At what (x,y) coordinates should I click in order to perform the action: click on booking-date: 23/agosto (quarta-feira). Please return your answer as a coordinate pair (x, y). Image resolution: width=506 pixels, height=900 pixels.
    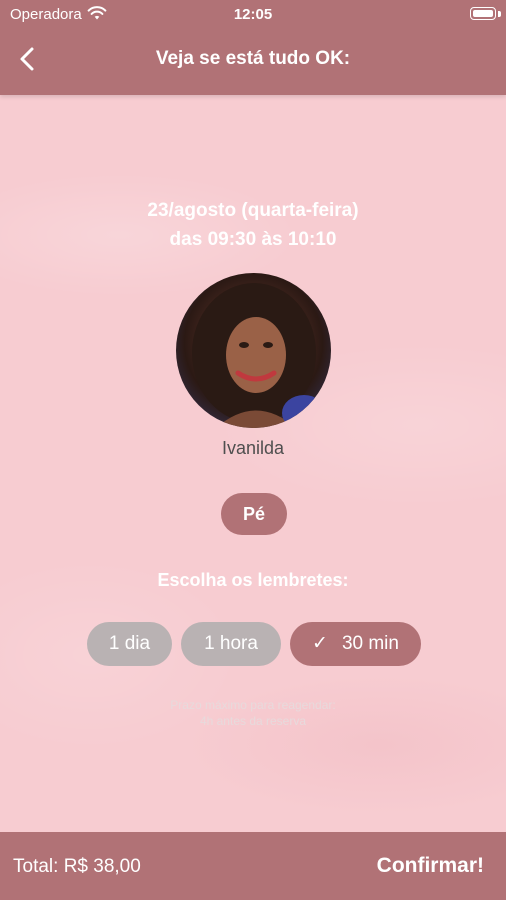
    Looking at the image, I should click on (253, 210).